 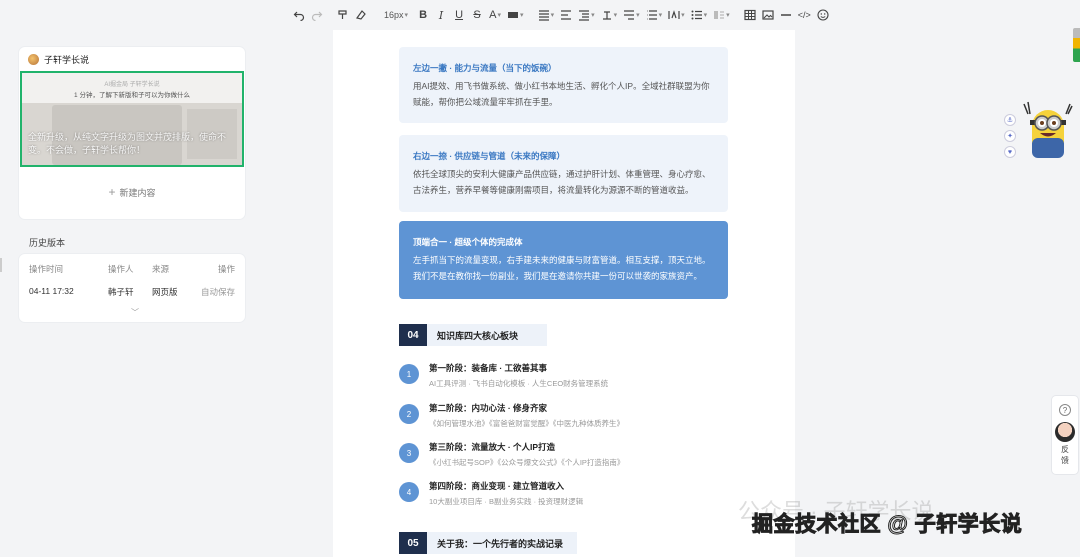 What do you see at coordinates (459, 15) in the screenshot?
I see `underline-icon: U` at bounding box center [459, 15].